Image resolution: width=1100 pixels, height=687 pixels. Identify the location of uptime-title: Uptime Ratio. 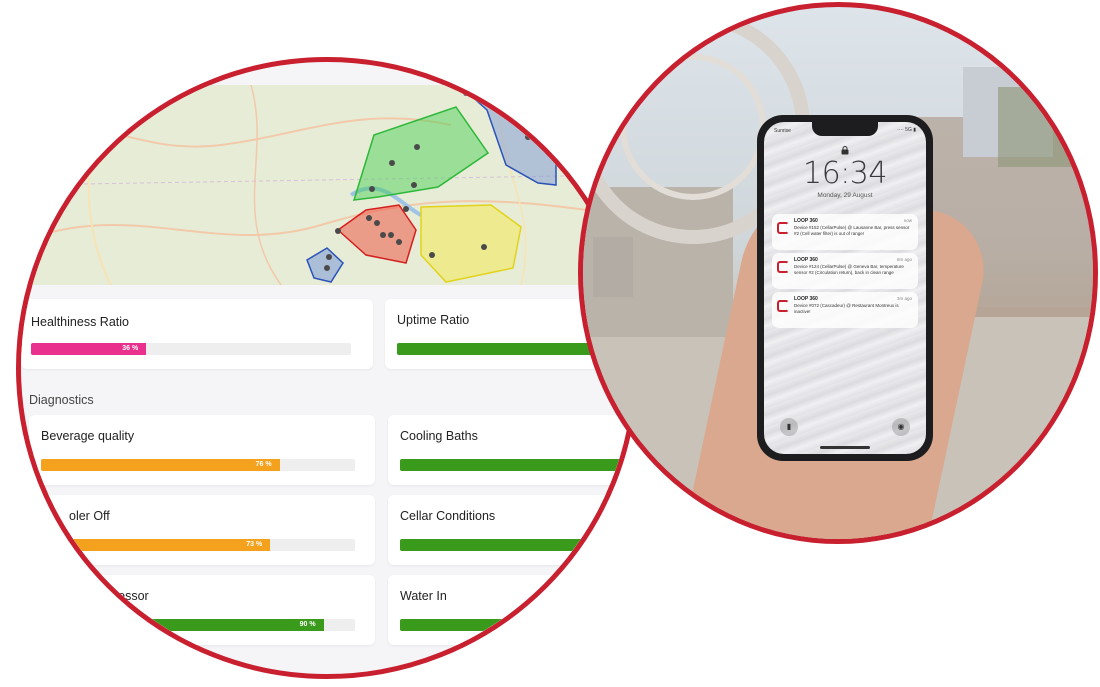
(433, 320).